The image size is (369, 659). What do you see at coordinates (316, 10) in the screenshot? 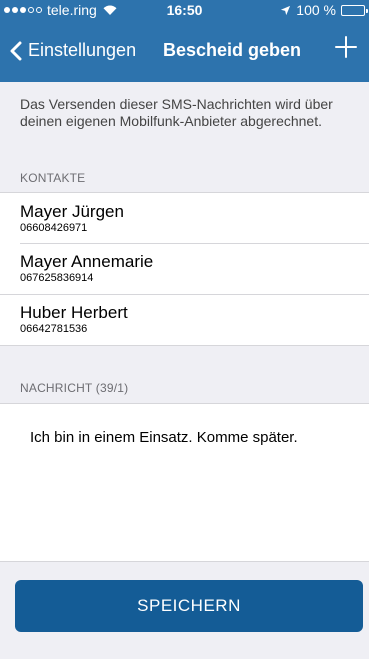
I see `battery-percent: 100 %` at bounding box center [316, 10].